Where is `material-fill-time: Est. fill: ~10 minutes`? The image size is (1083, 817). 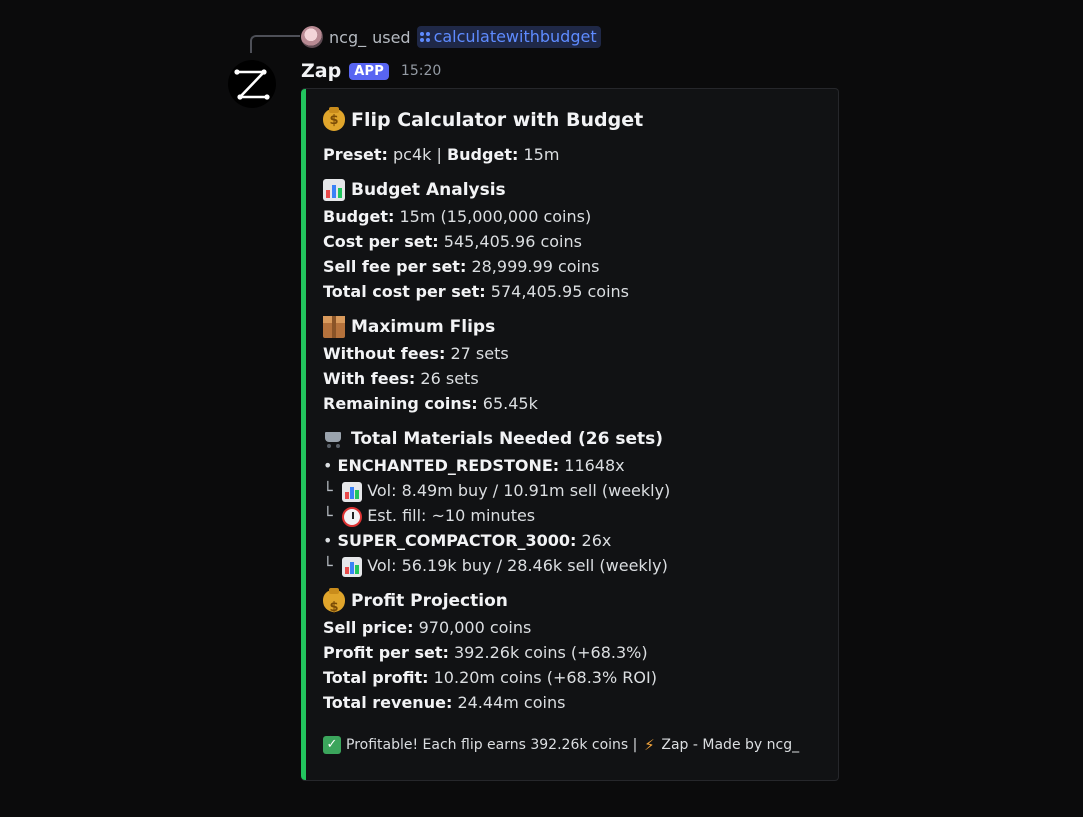
material-fill-time: Est. fill: ~10 minutes is located at coordinates (451, 515).